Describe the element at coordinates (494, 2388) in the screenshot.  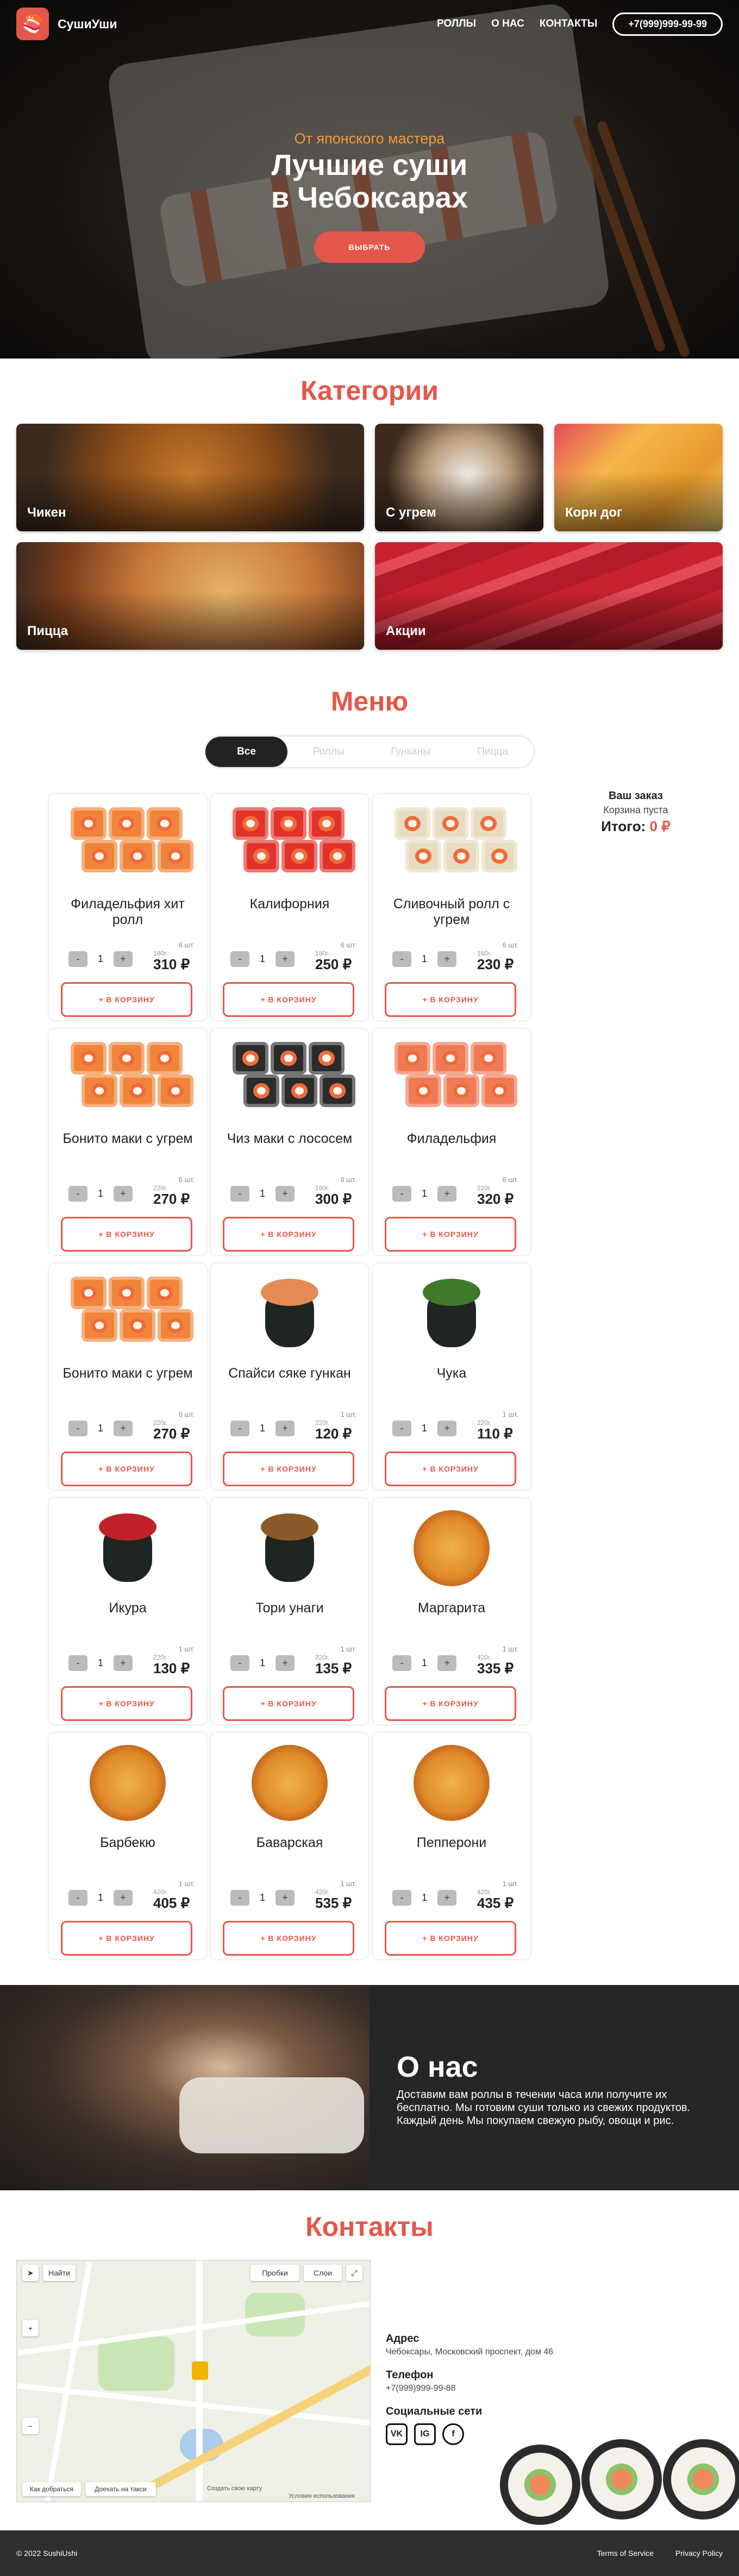
I see `phone-value: +7(999)999-99-88` at that location.